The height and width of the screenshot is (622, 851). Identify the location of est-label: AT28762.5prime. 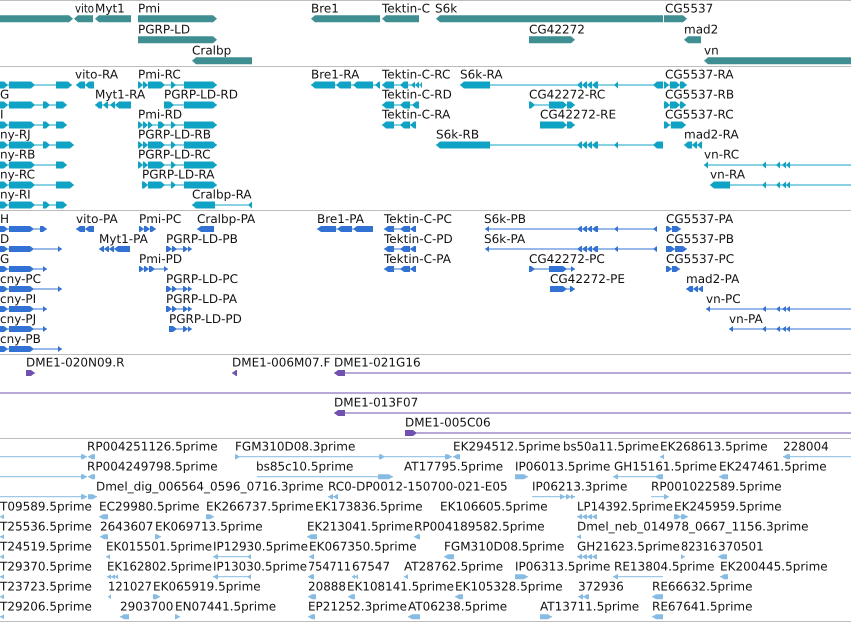
(454, 567).